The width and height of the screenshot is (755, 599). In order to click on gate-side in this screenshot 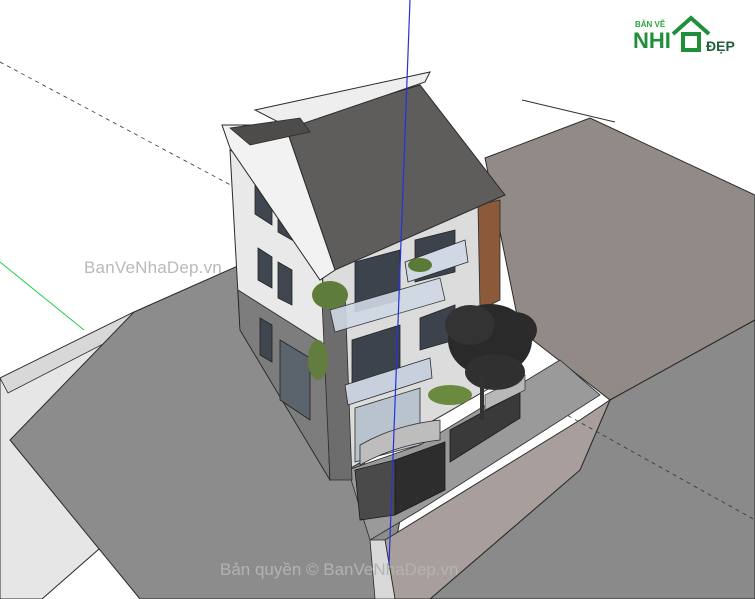, I will do `click(375, 490)`.